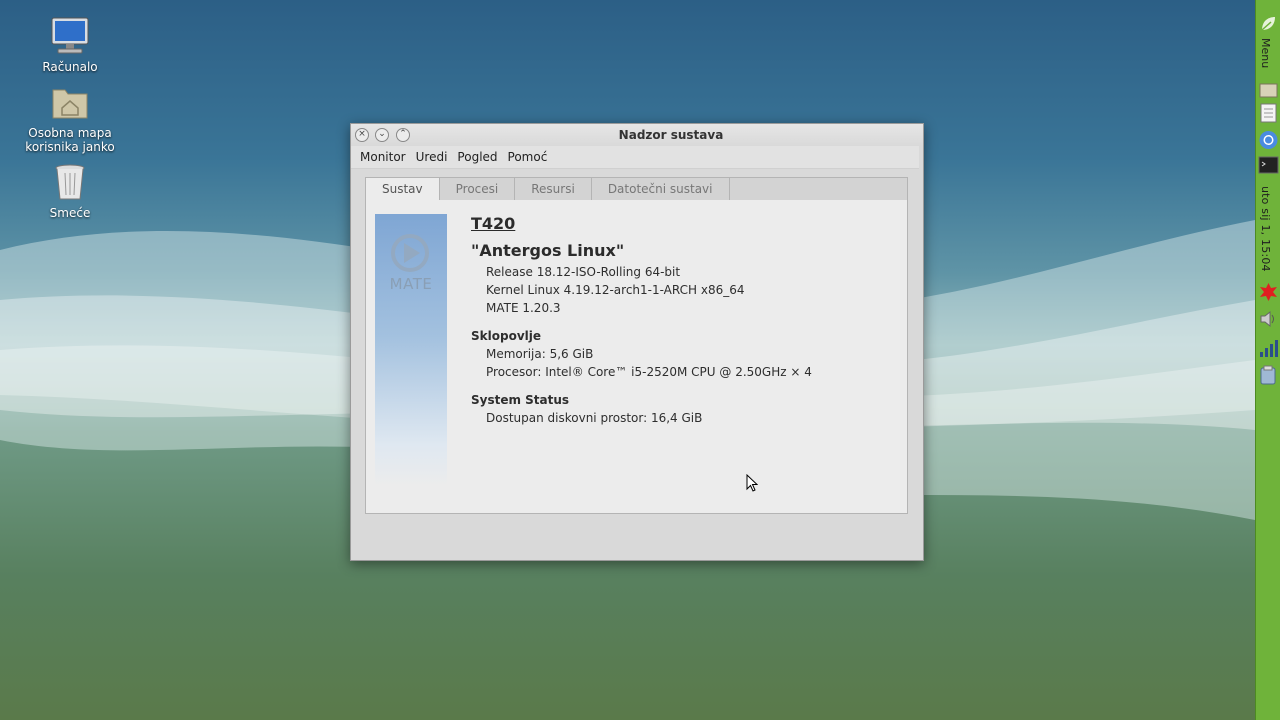  Describe the element at coordinates (1268, 90) in the screenshot. I see `files-icon` at that location.